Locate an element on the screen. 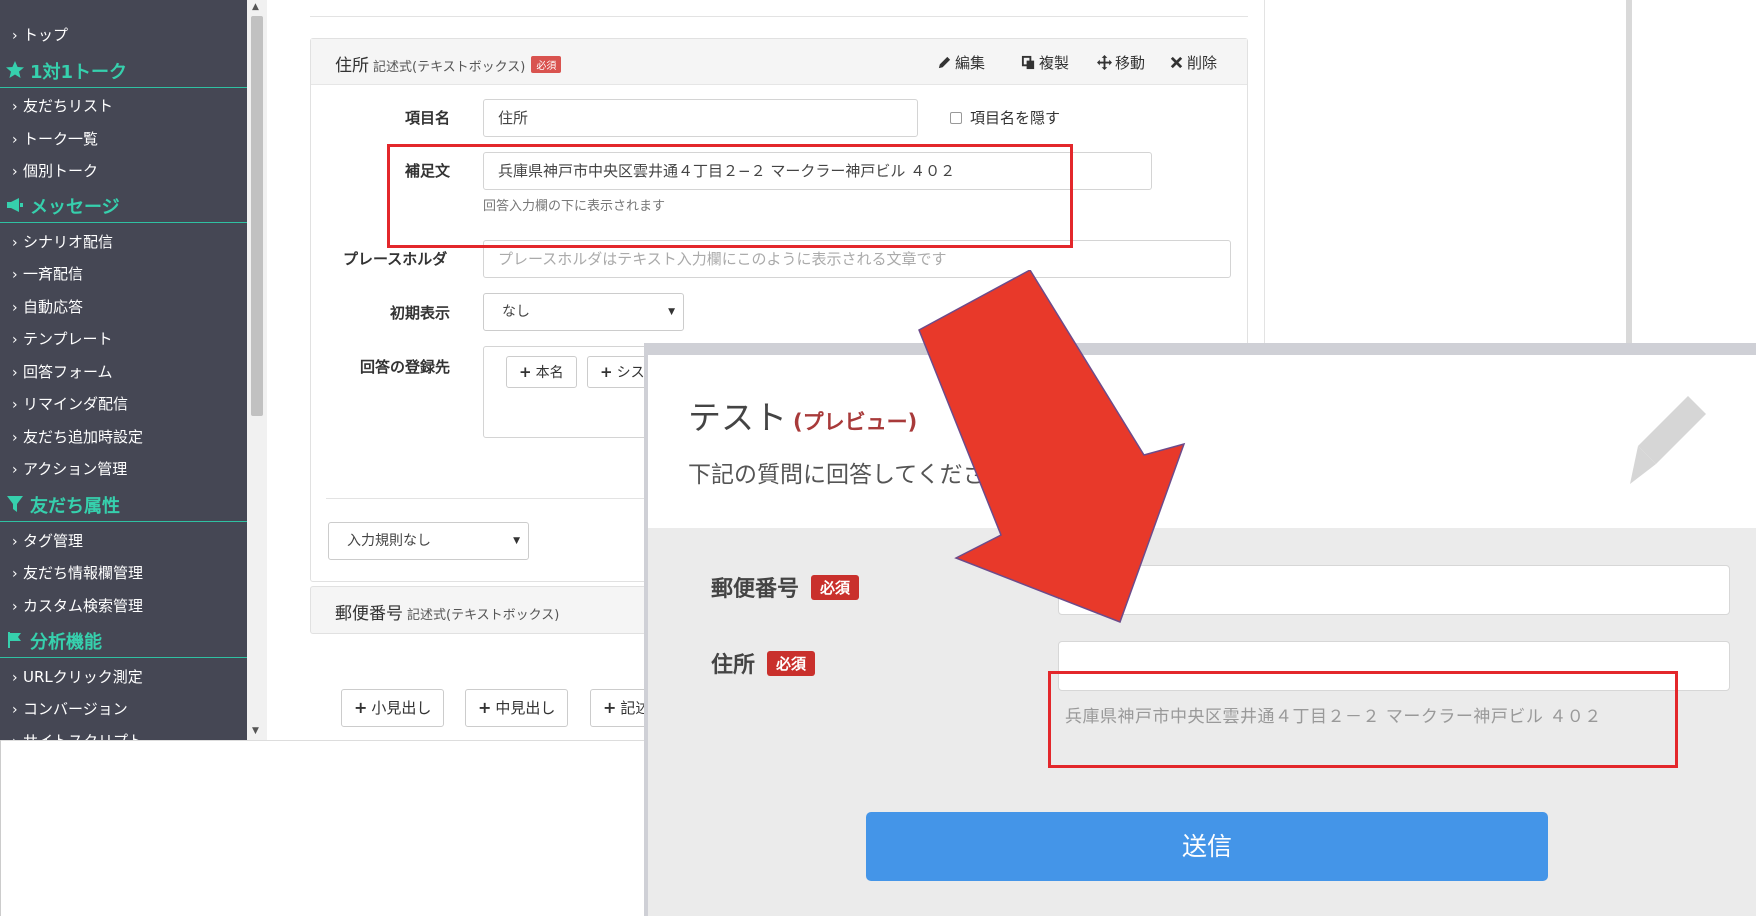 Image resolution: width=1756 pixels, height=916 pixels. copy-icon is located at coordinates (1028, 62).